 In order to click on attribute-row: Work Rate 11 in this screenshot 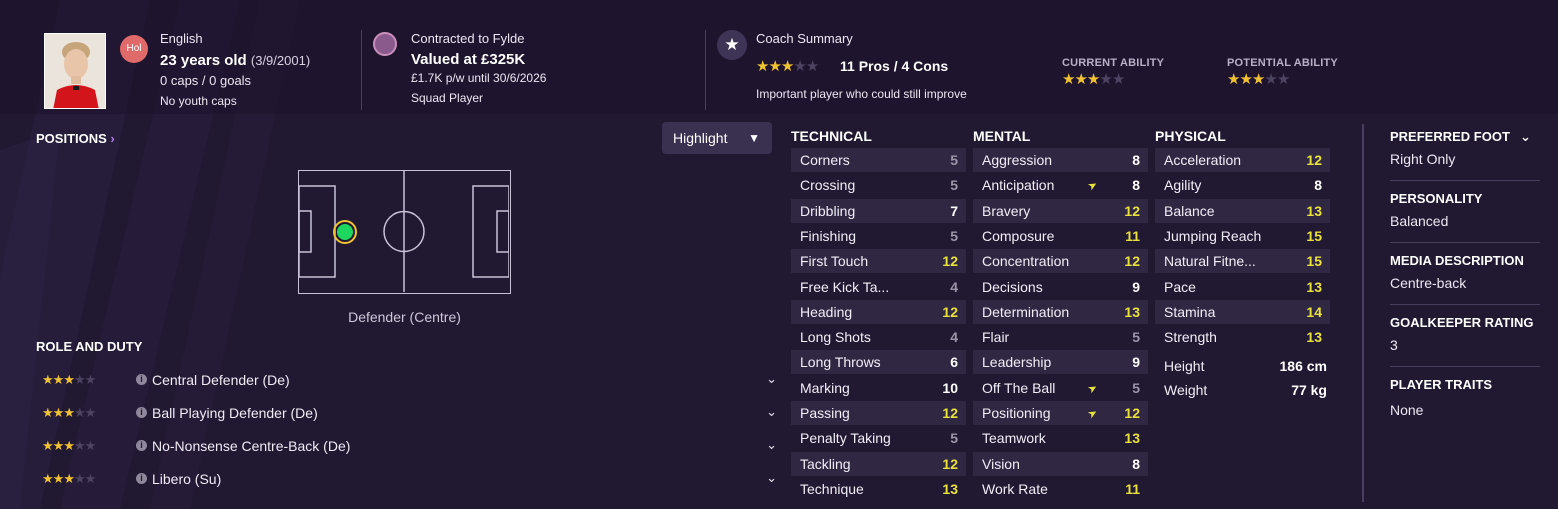, I will do `click(1060, 489)`.